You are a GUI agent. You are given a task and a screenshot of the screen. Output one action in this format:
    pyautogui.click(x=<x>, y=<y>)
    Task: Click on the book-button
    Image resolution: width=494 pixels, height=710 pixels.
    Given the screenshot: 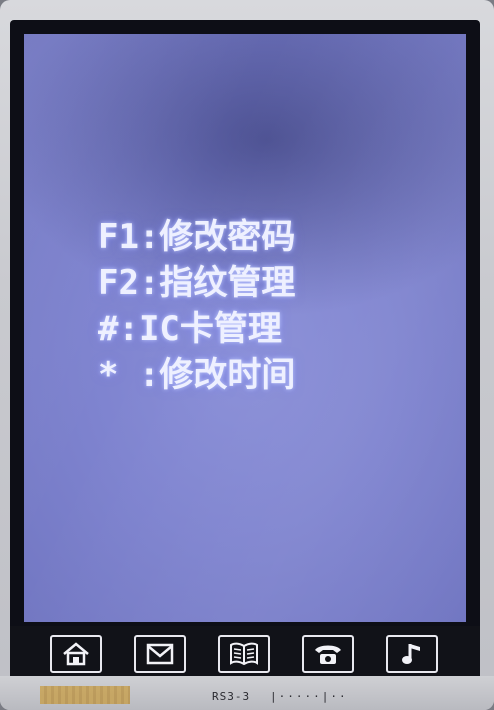 What is the action you would take?
    pyautogui.click(x=244, y=654)
    